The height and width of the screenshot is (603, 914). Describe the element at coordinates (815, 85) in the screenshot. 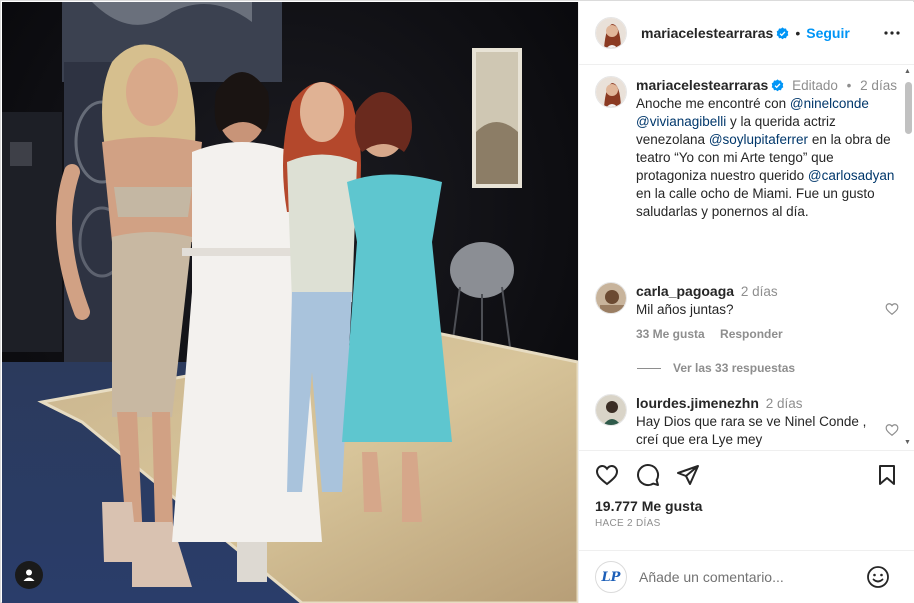

I see `caption-edited: Editado` at that location.